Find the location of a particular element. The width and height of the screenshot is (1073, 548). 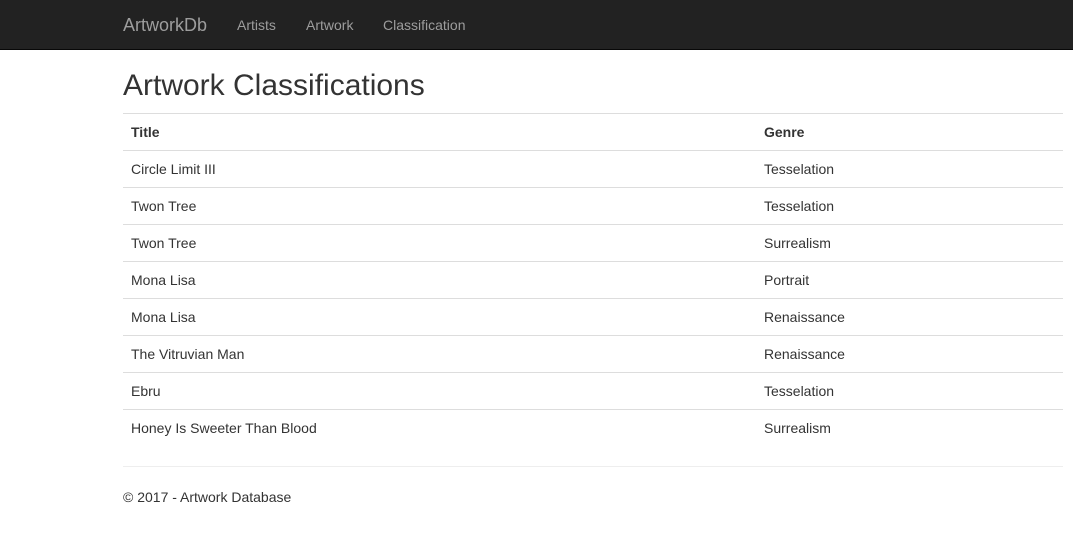

table-row: Circle Limit III Tesselation is located at coordinates (593, 169).